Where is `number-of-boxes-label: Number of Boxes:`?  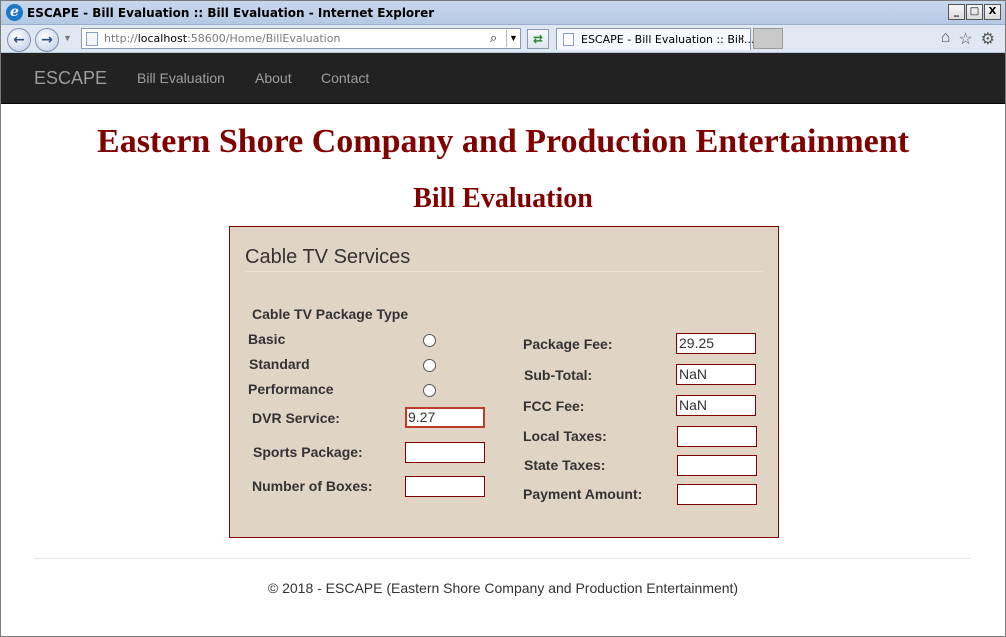 number-of-boxes-label: Number of Boxes: is located at coordinates (312, 486).